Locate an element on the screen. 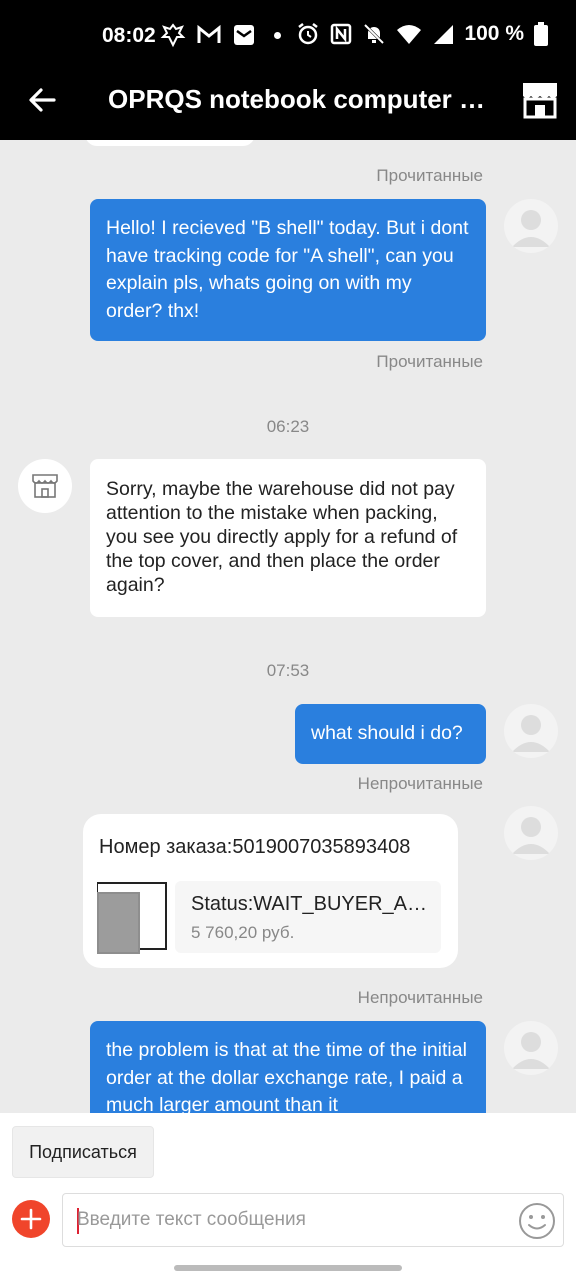  wifi-icon is located at coordinates (409, 34).